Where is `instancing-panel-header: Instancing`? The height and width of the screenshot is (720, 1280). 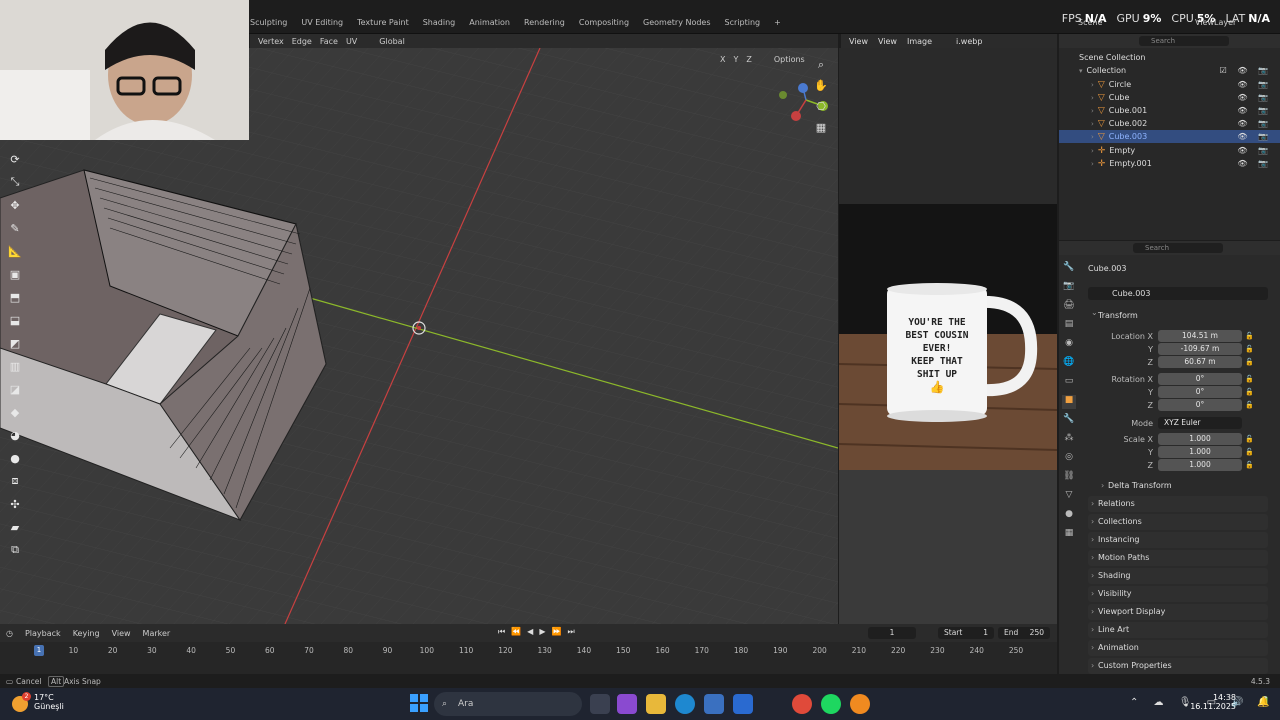
instancing-panel-header: Instancing is located at coordinates (1178, 540).